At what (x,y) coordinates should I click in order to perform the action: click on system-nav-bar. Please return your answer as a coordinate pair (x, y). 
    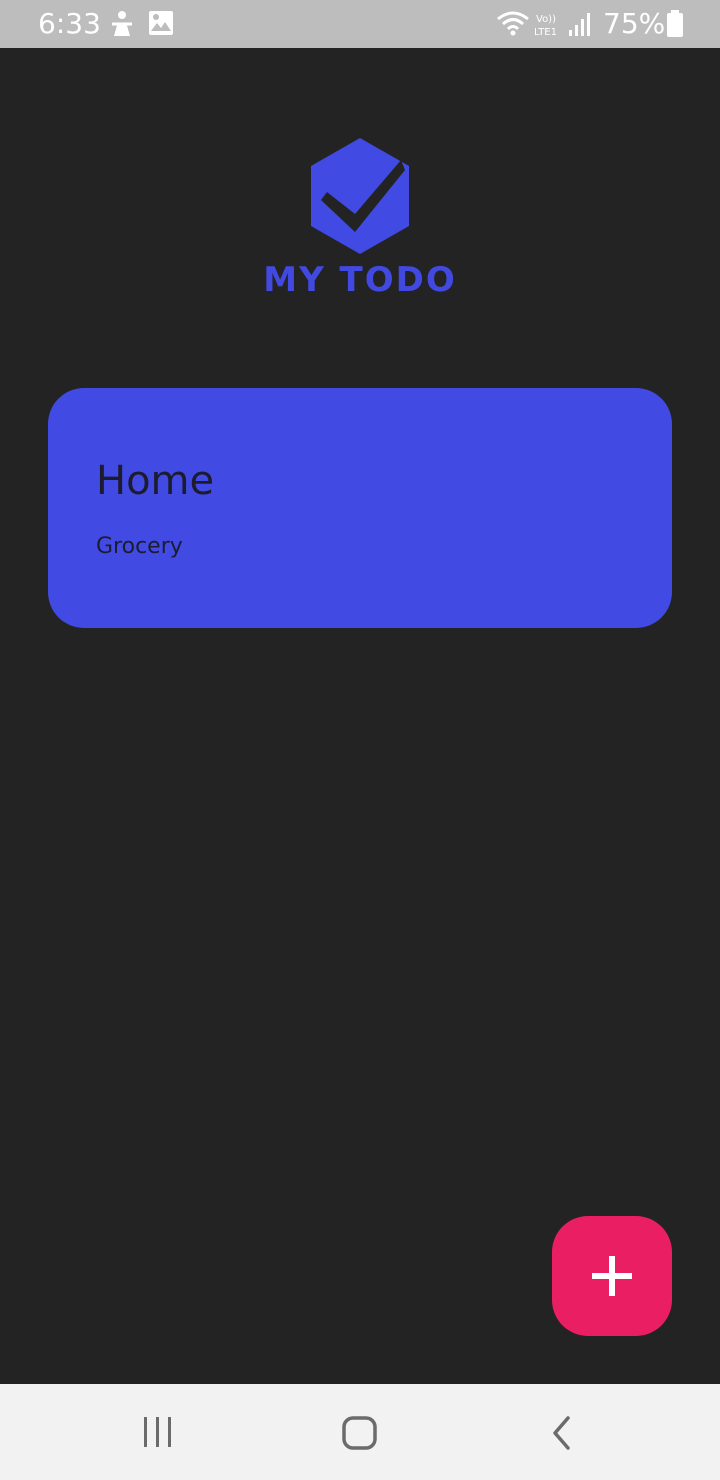
    Looking at the image, I should click on (360, 1432).